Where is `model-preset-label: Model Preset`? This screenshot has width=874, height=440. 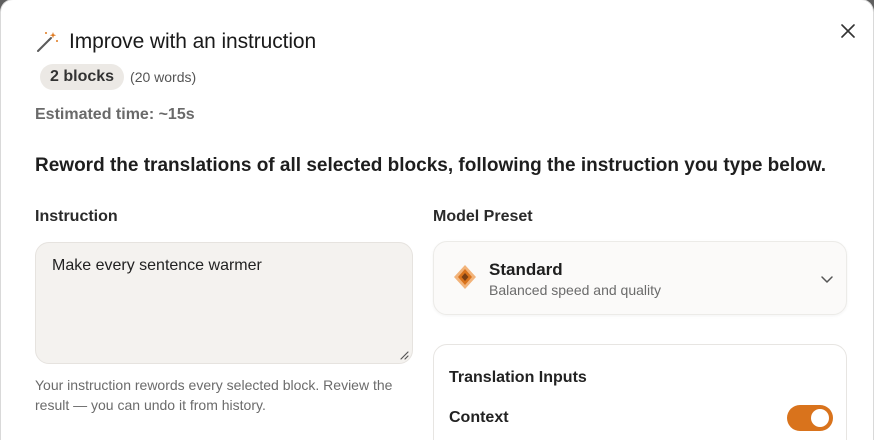
model-preset-label: Model Preset is located at coordinates (483, 216).